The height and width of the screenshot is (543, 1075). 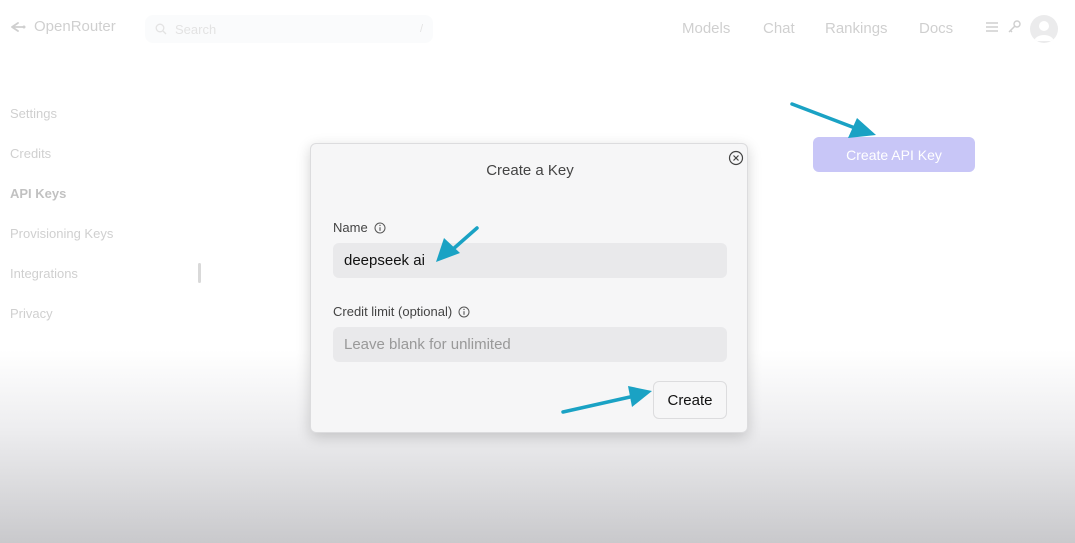 What do you see at coordinates (393, 311) in the screenshot?
I see `credit-limit-label-text: Credit limit (optional)` at bounding box center [393, 311].